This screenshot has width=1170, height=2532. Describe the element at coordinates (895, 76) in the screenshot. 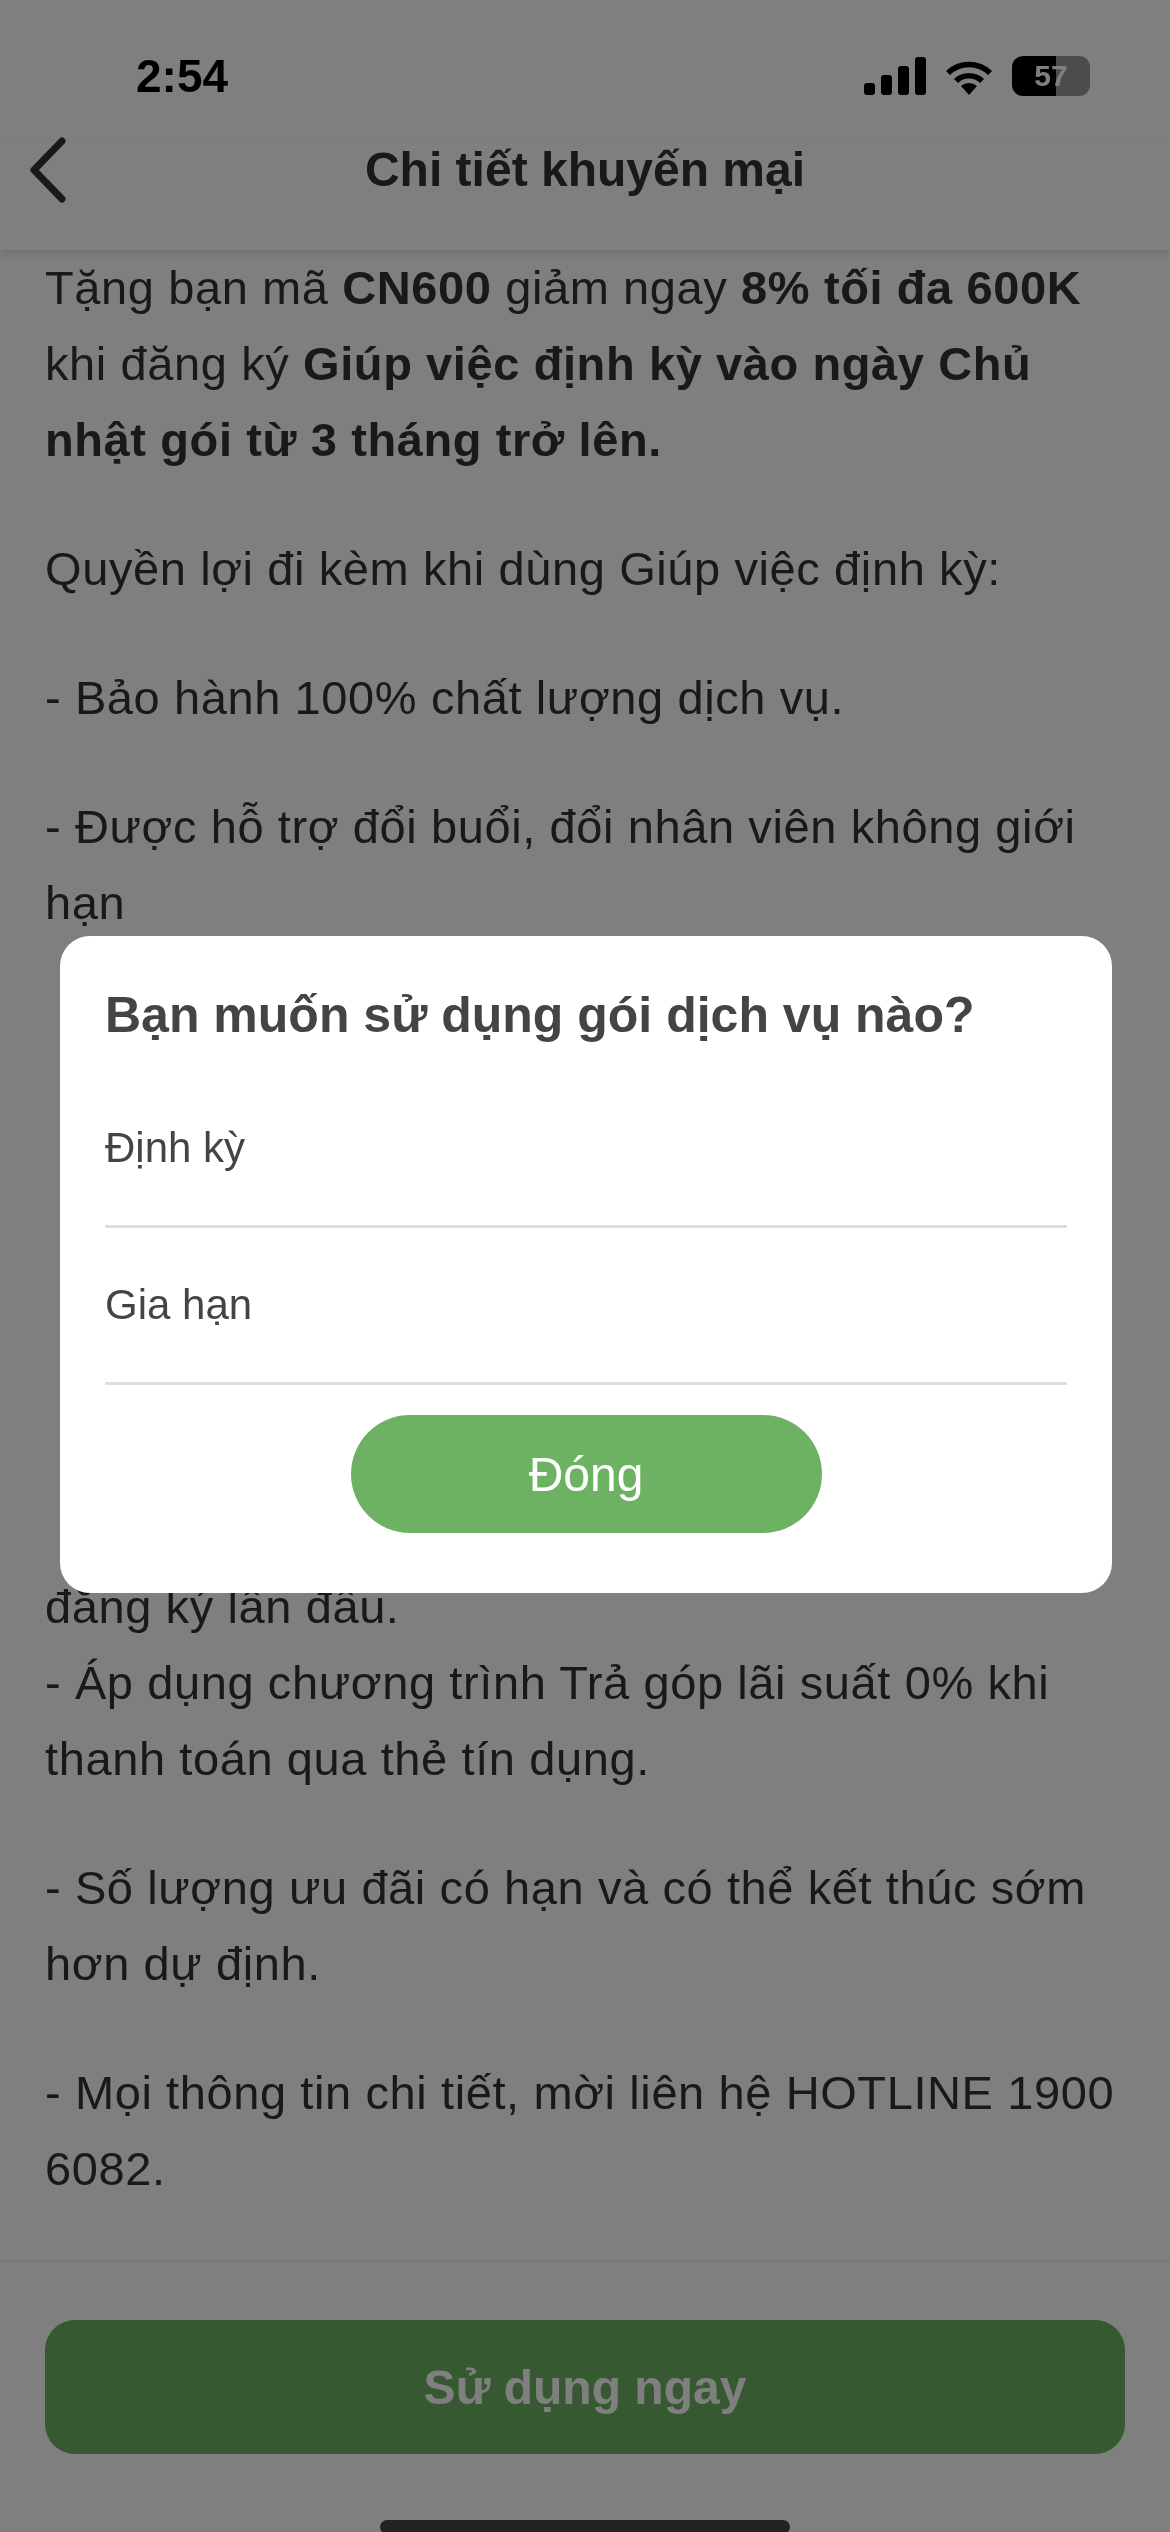

I see `signal-icon` at that location.